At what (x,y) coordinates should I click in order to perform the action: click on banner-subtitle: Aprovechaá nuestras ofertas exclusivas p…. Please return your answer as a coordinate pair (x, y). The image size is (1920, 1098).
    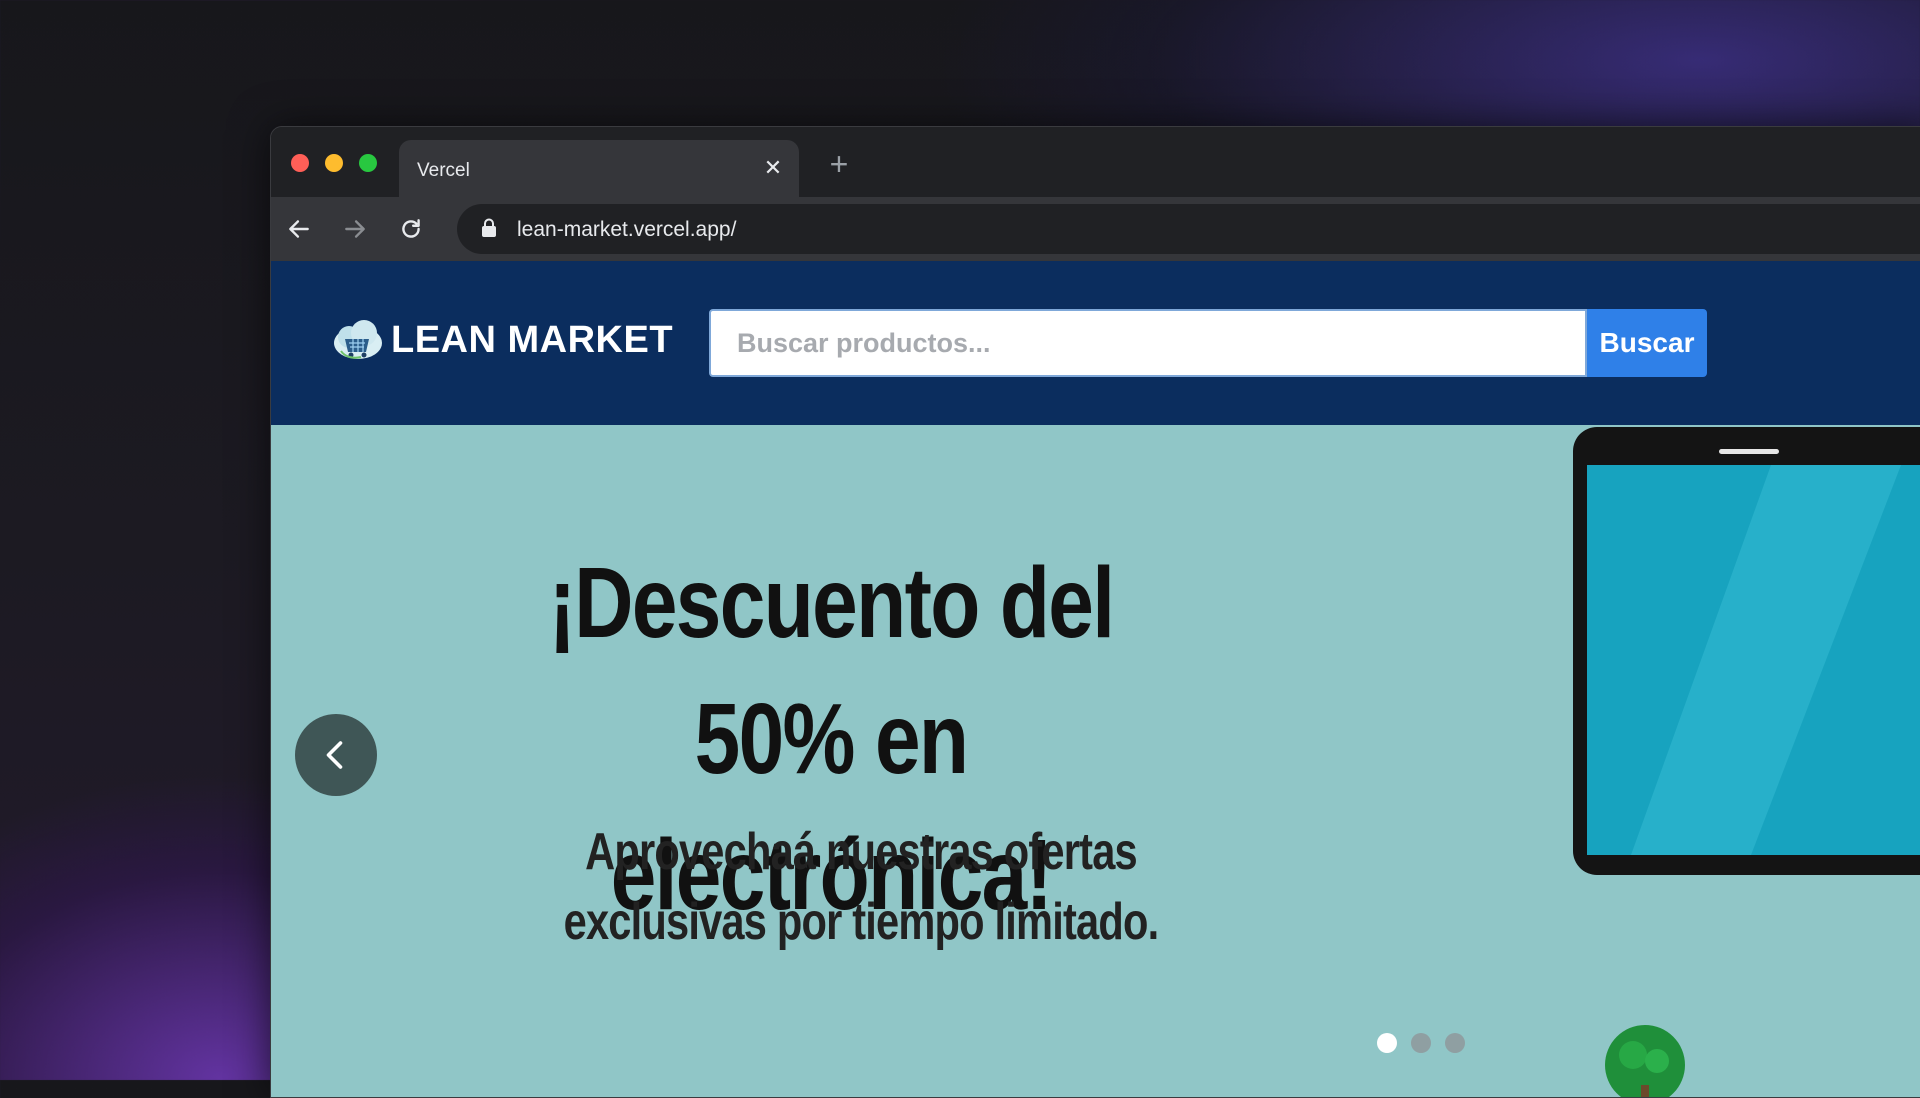
    Looking at the image, I should click on (861, 887).